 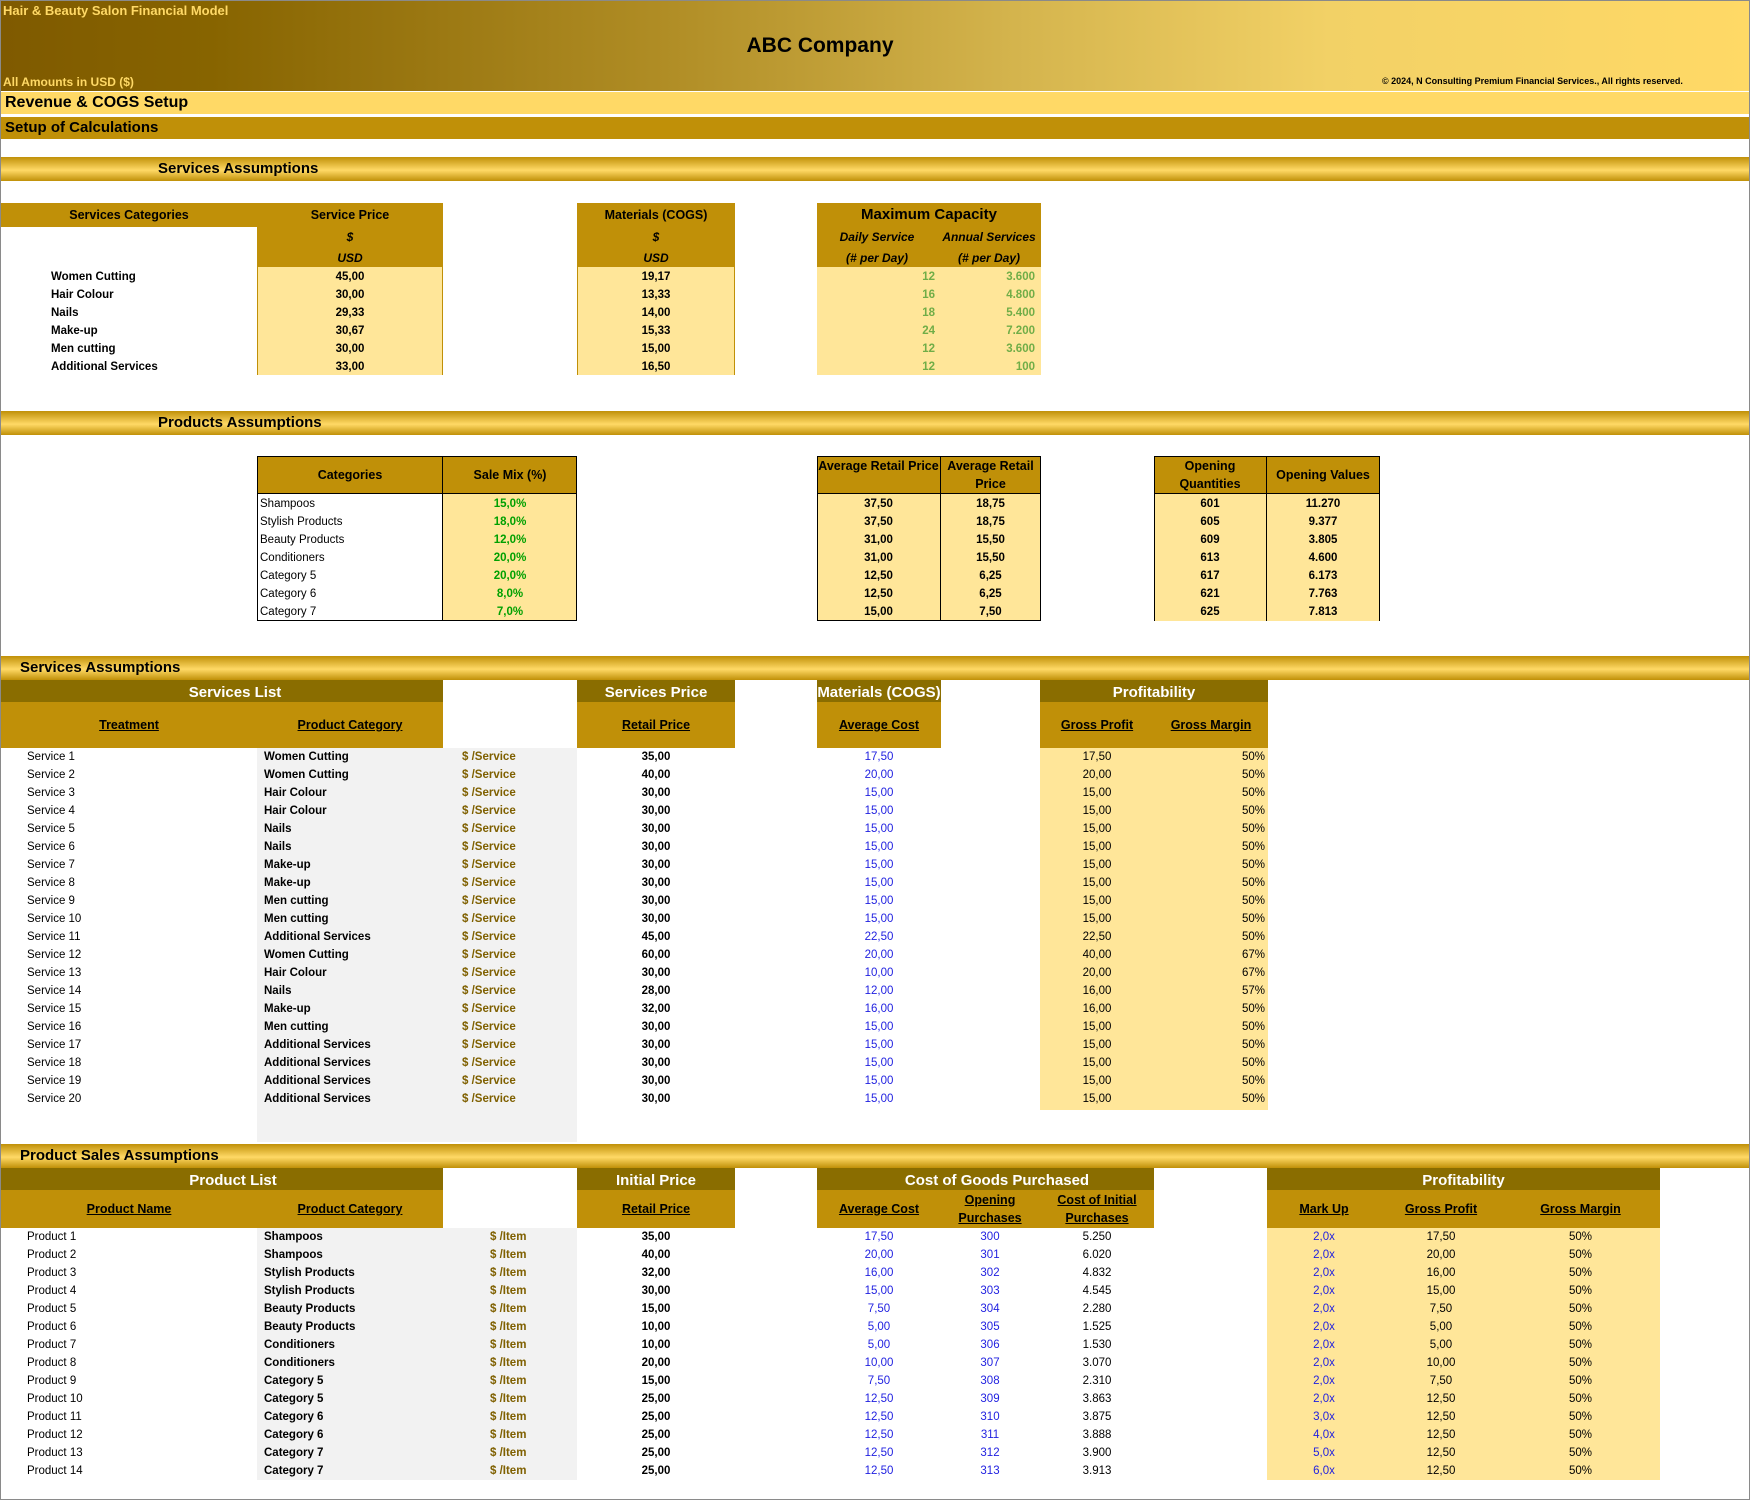 What do you see at coordinates (656, 349) in the screenshot?
I see `service-category-materials: 15,00` at bounding box center [656, 349].